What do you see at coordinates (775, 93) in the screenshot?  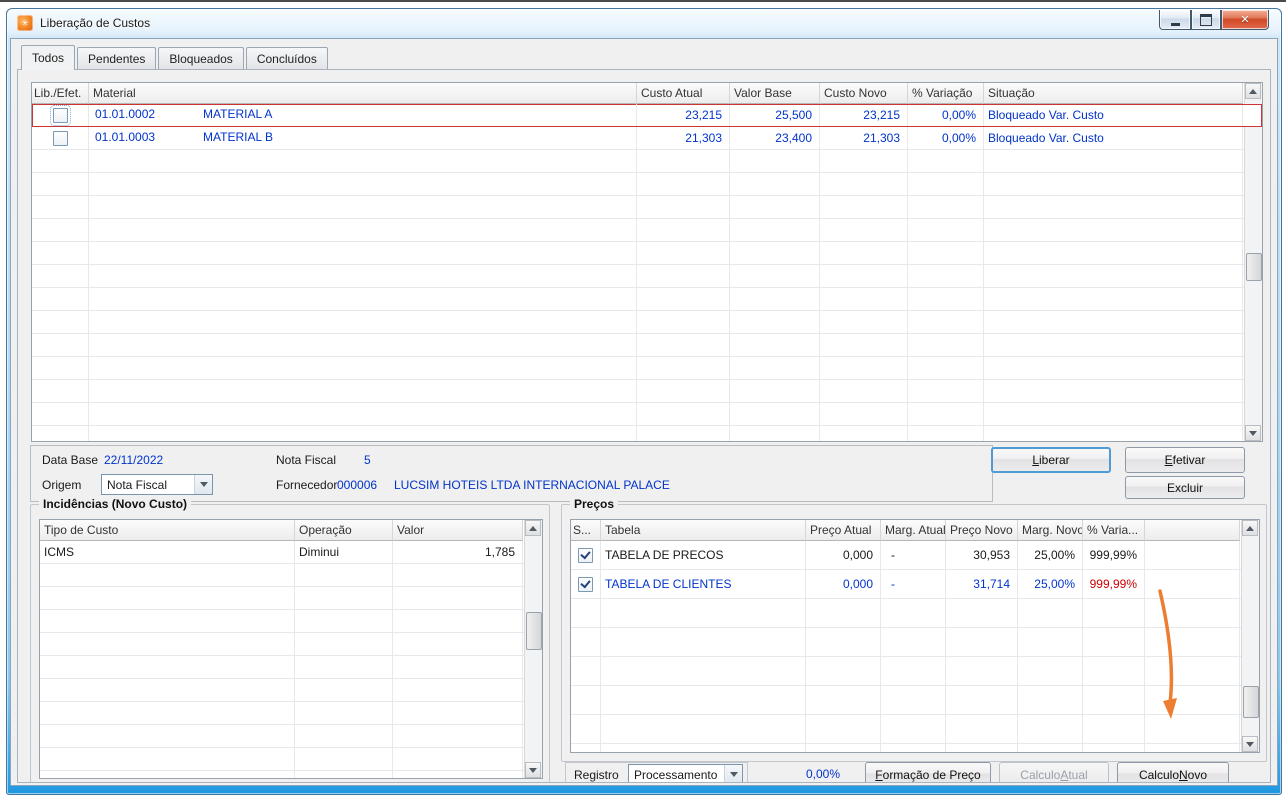 I see `col-valor-base: Valor Base` at bounding box center [775, 93].